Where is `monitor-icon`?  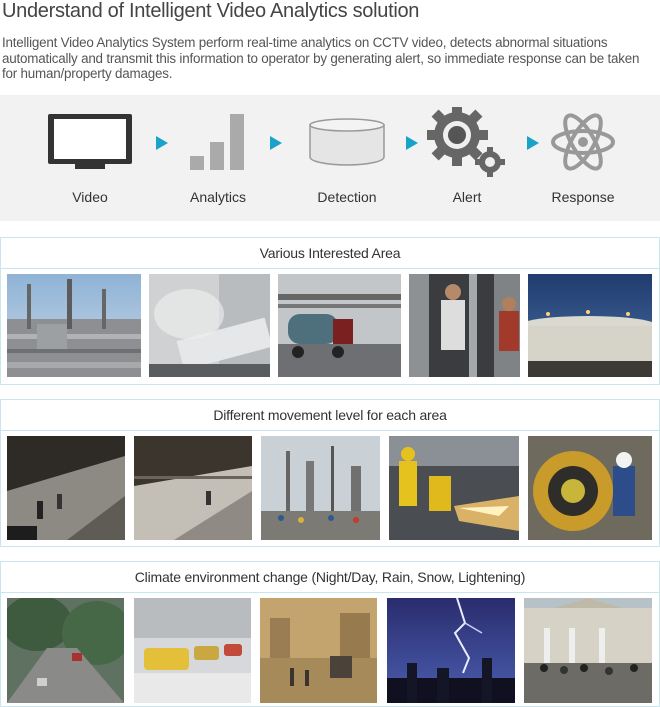 monitor-icon is located at coordinates (90, 142).